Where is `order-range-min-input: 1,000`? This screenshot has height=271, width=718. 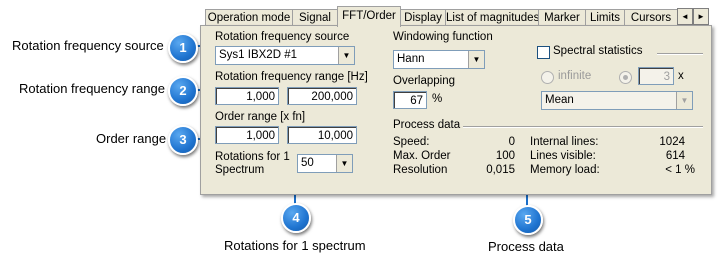 order-range-min-input: 1,000 is located at coordinates (247, 135).